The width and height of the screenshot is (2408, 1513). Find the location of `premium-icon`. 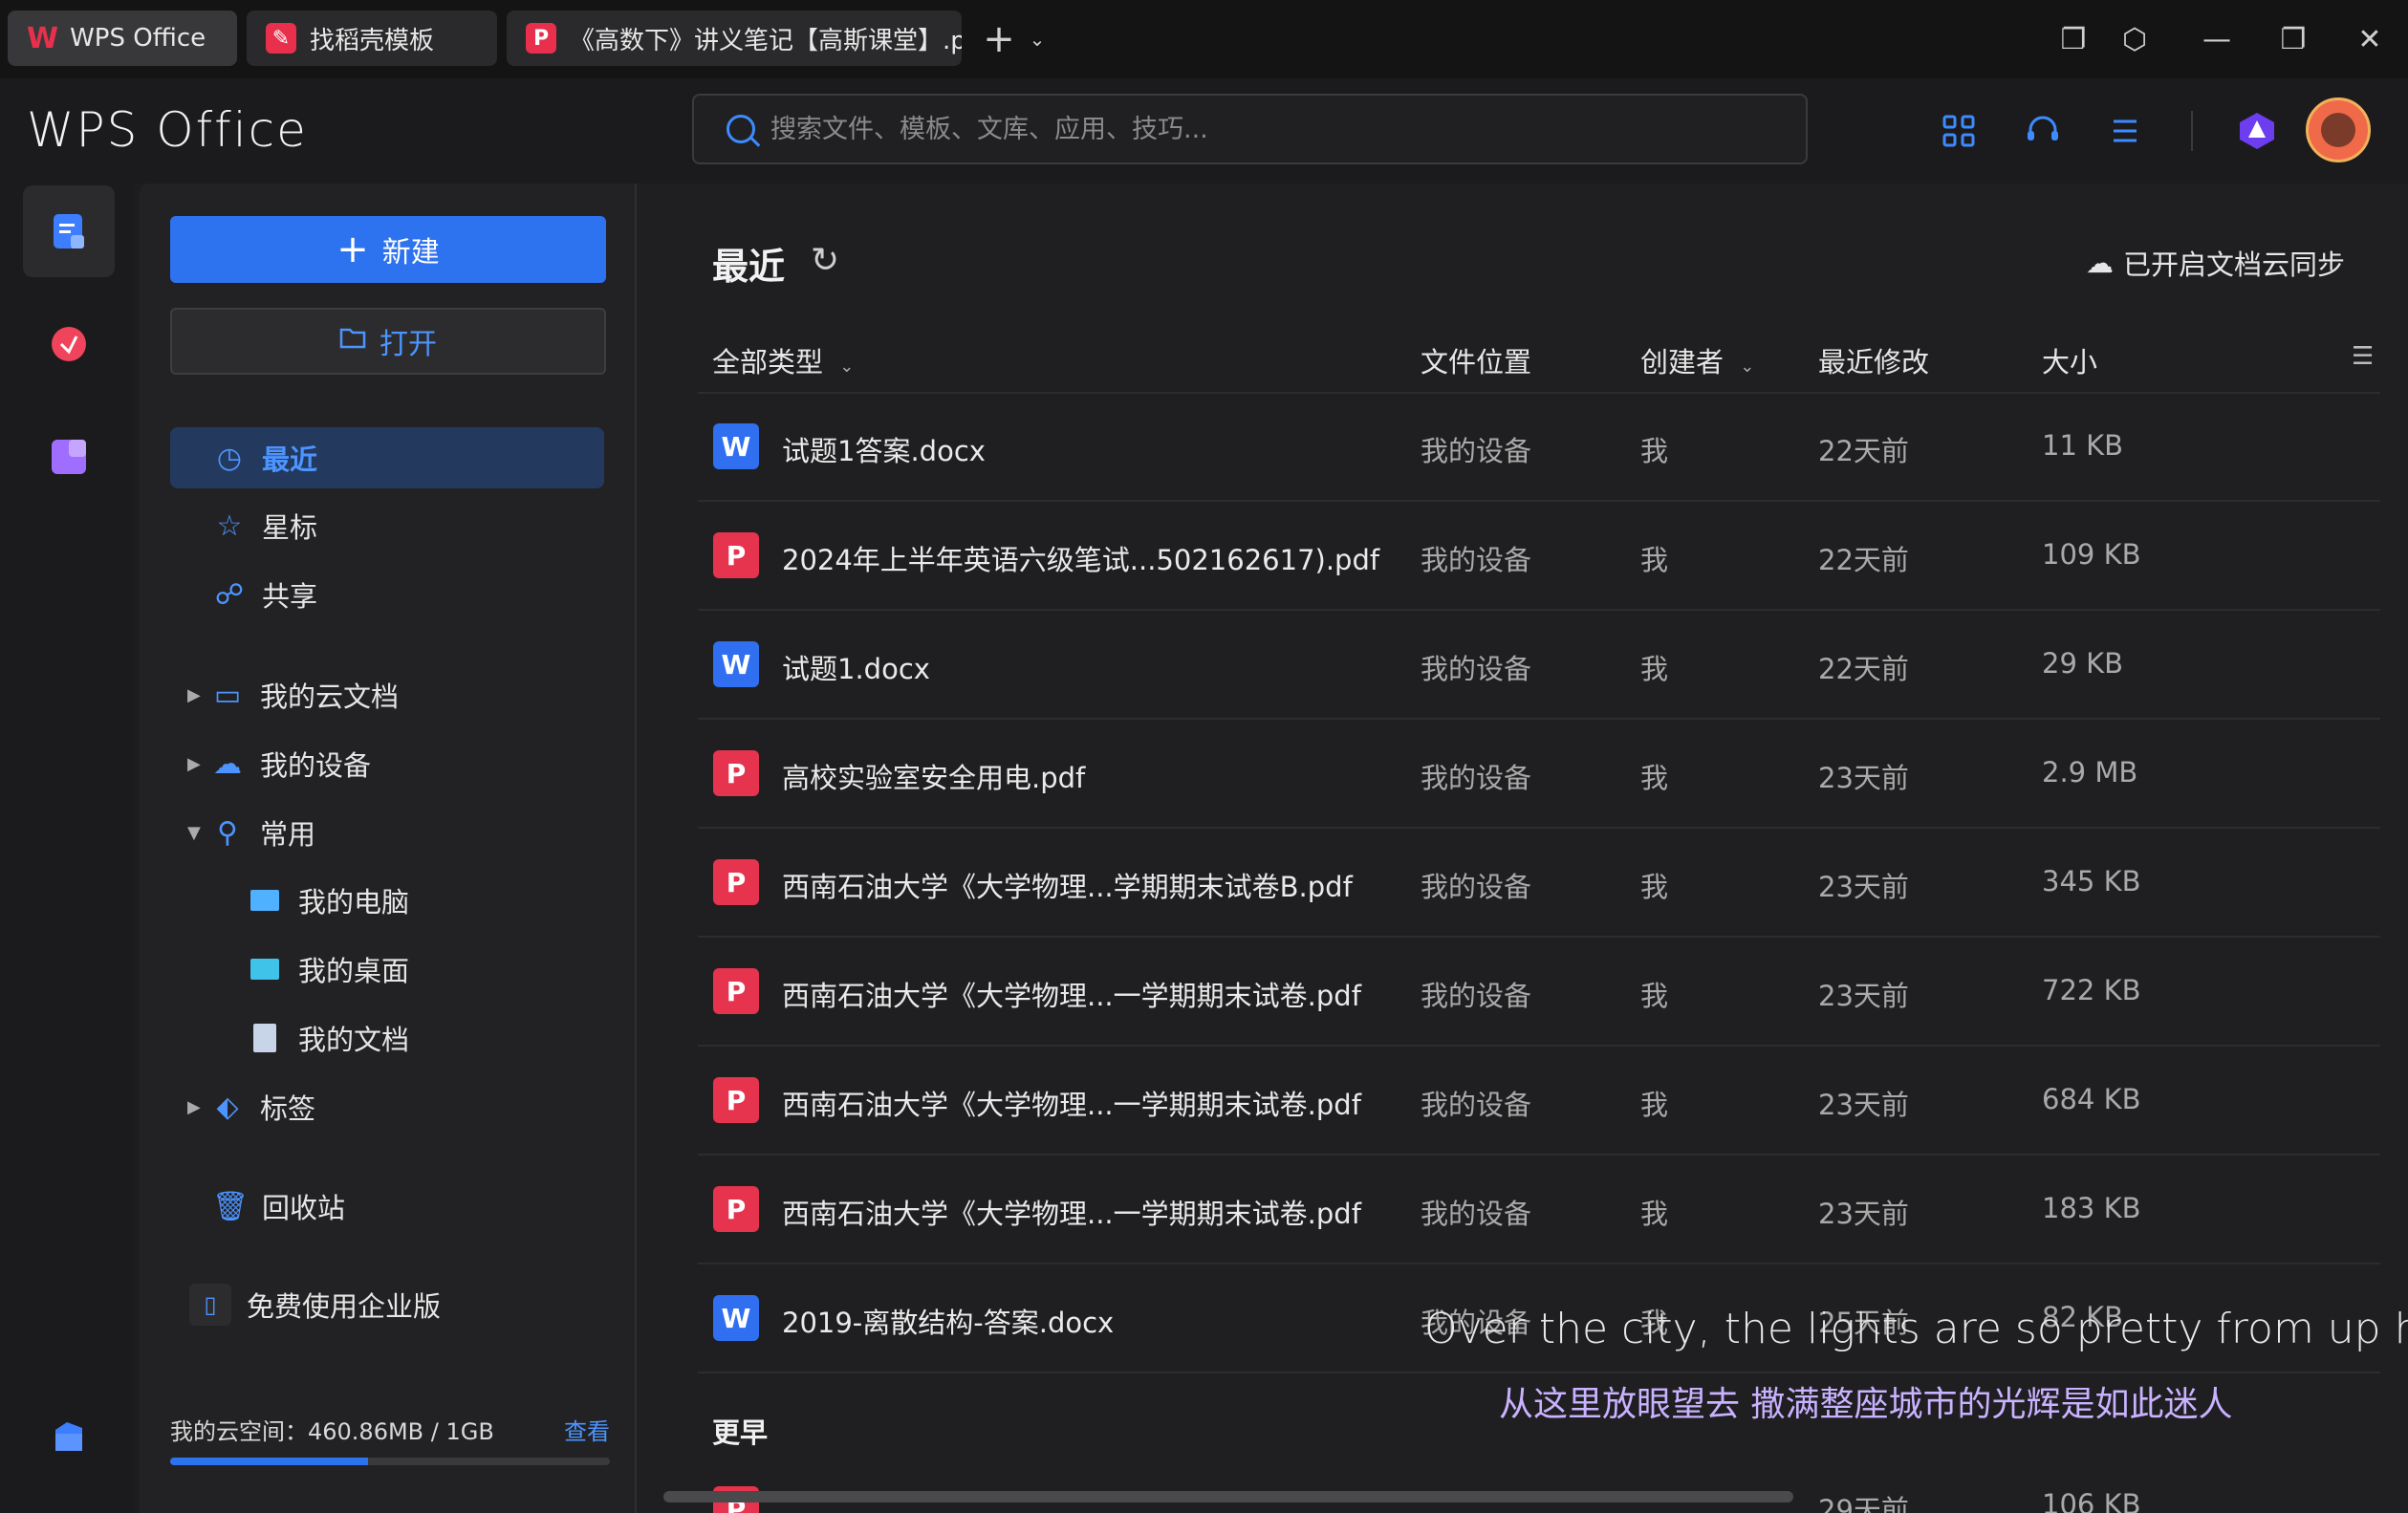

premium-icon is located at coordinates (2257, 131).